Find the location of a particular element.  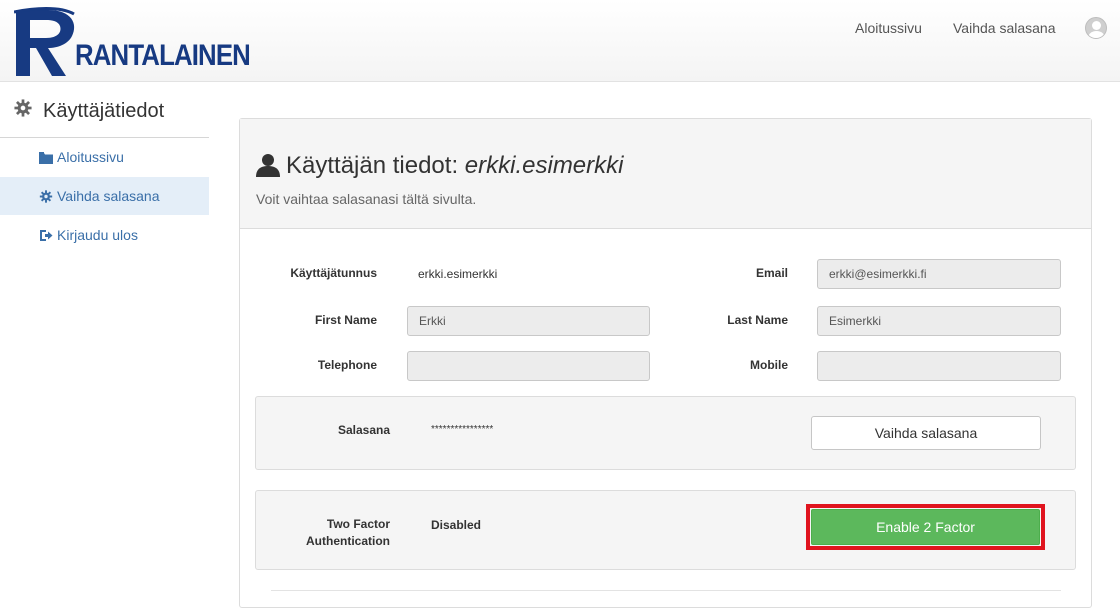

highlight-box: Enable 2 Factor is located at coordinates (925, 527).